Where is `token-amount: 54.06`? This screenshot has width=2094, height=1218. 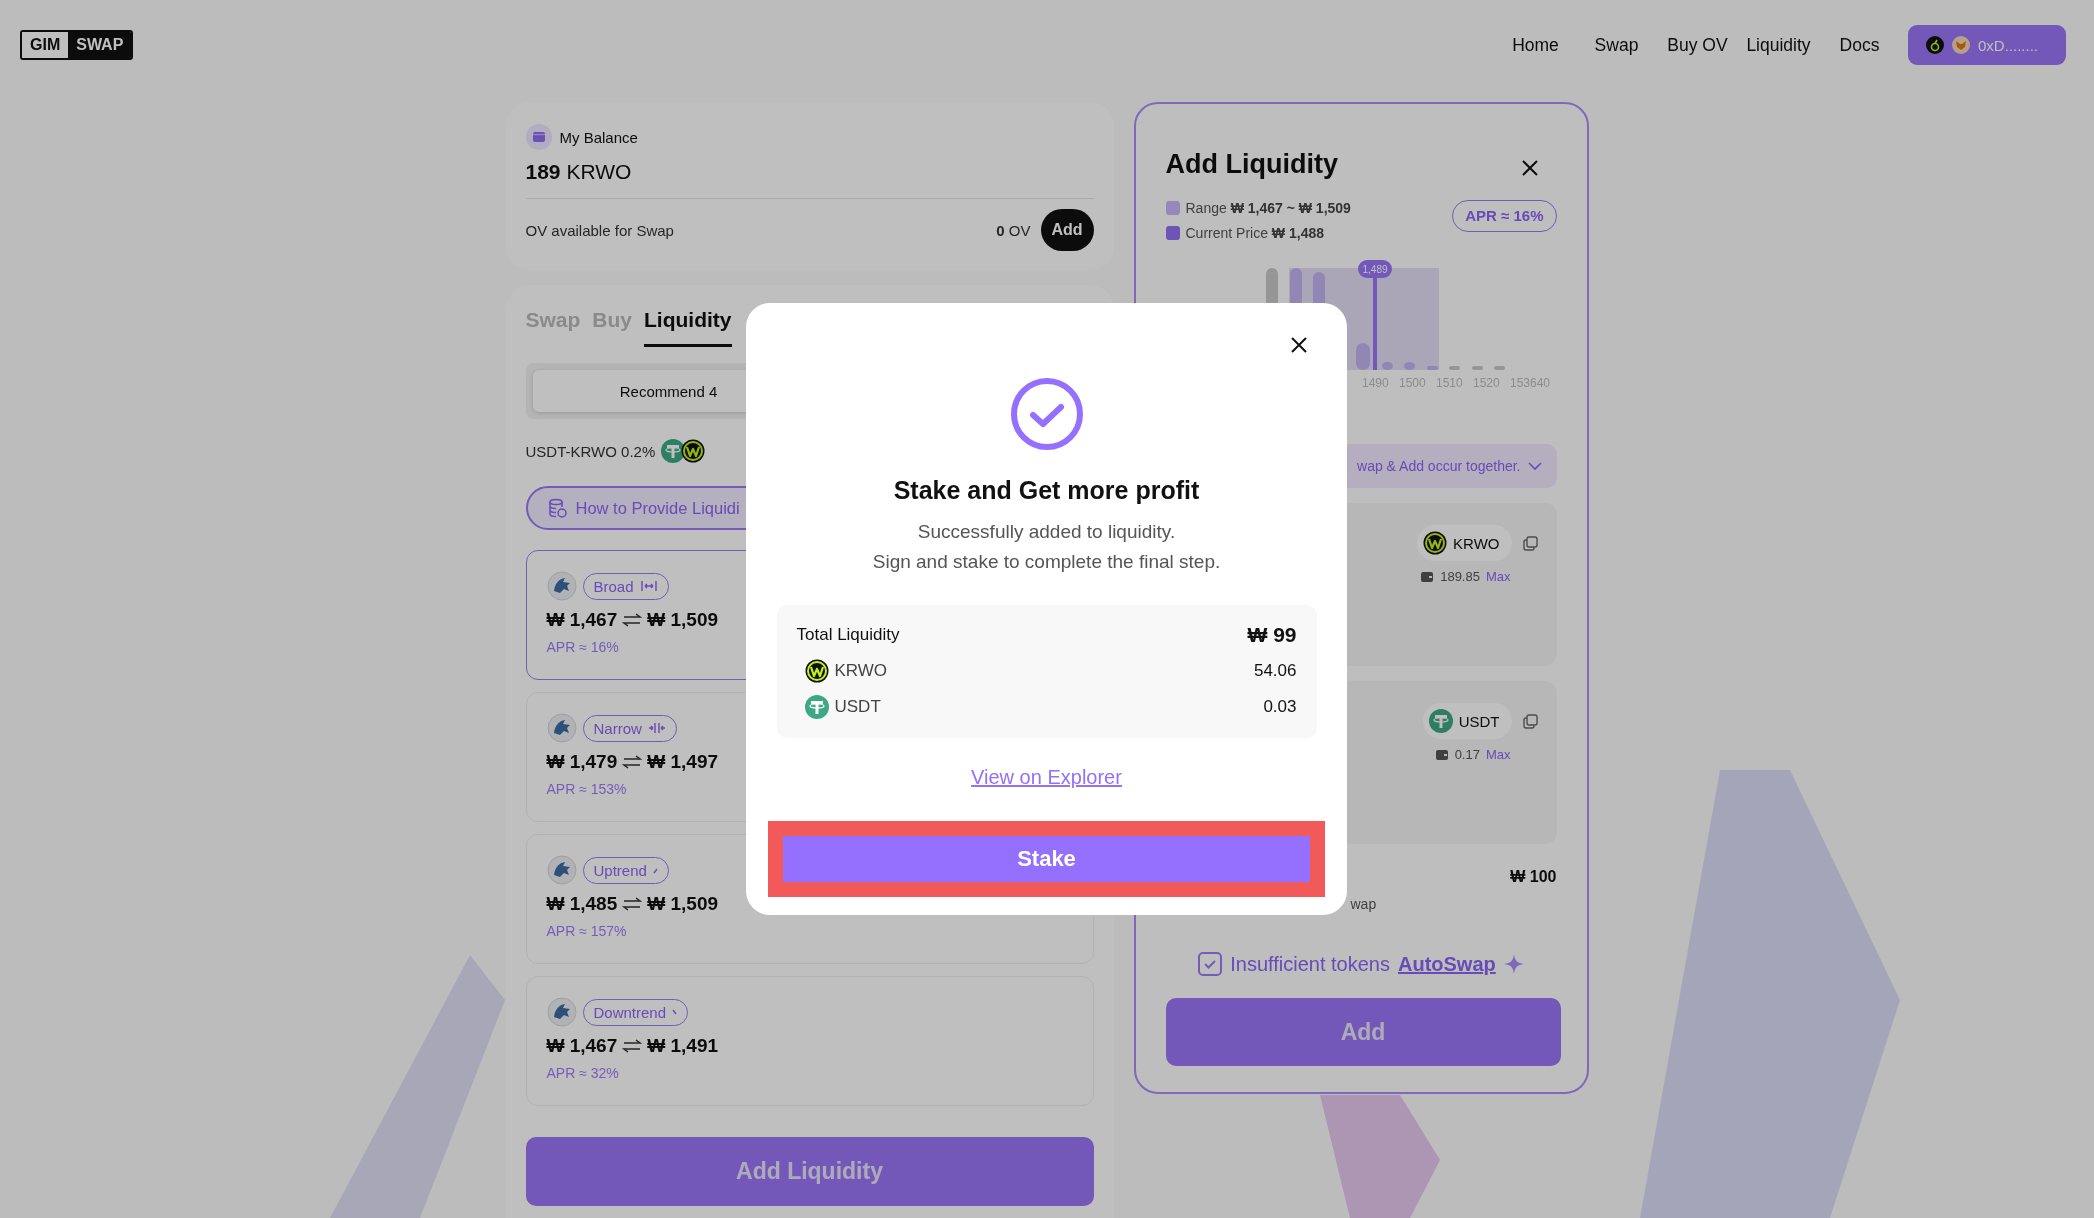
token-amount: 54.06 is located at coordinates (1275, 671).